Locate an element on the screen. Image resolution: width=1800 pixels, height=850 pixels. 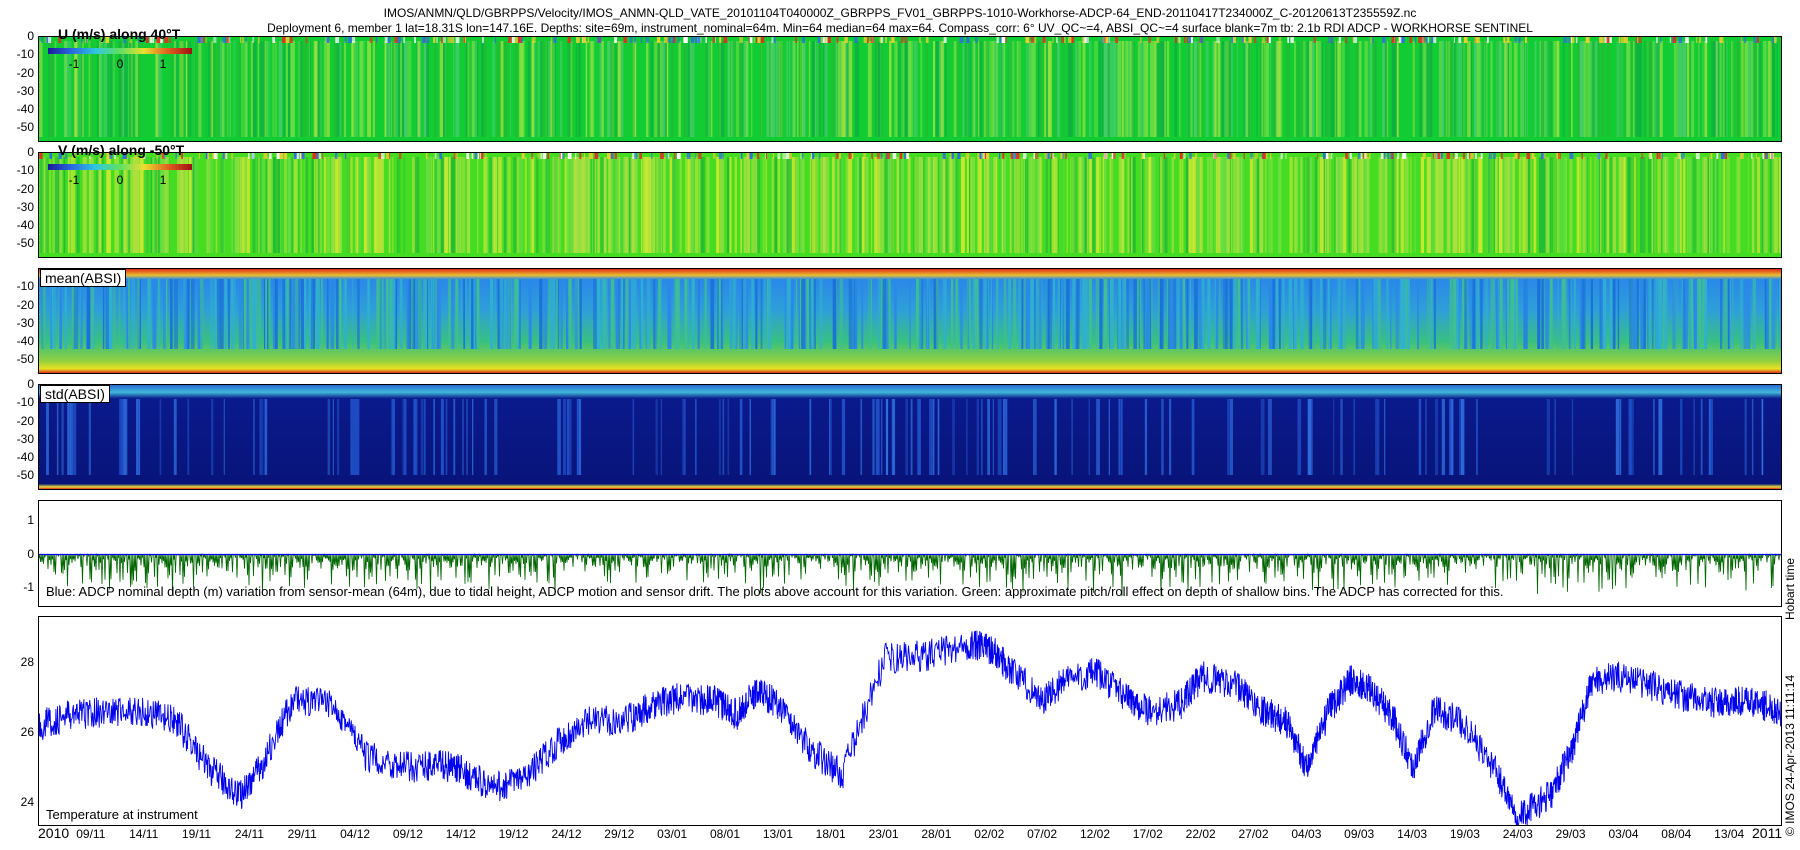
u-velocity-heatmap is located at coordinates (910, 89).